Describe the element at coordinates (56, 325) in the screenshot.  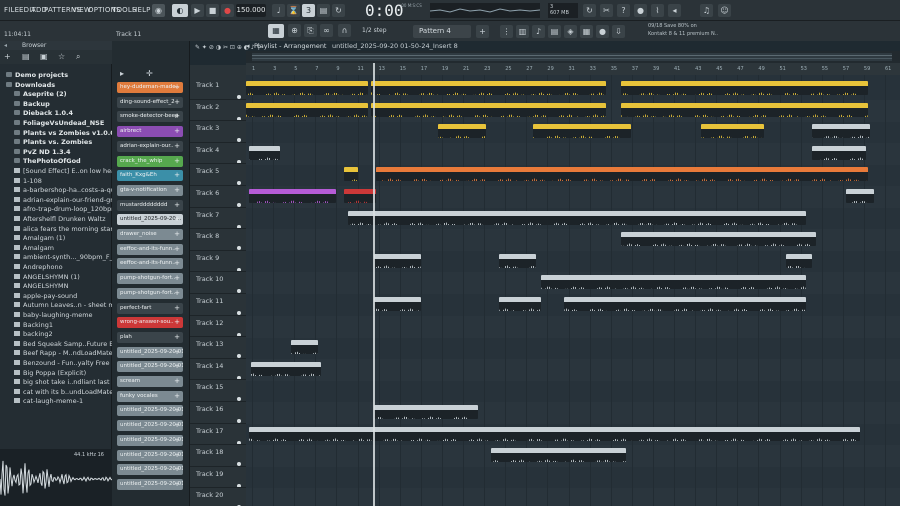
I see `browser-file: Backing1` at that location.